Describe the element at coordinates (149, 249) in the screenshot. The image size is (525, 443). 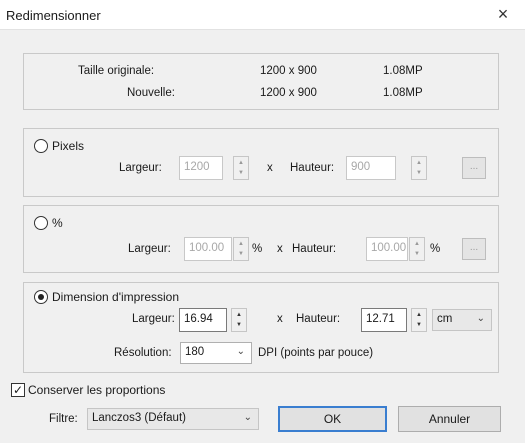
I see `percent-width-label: Largeur:` at that location.